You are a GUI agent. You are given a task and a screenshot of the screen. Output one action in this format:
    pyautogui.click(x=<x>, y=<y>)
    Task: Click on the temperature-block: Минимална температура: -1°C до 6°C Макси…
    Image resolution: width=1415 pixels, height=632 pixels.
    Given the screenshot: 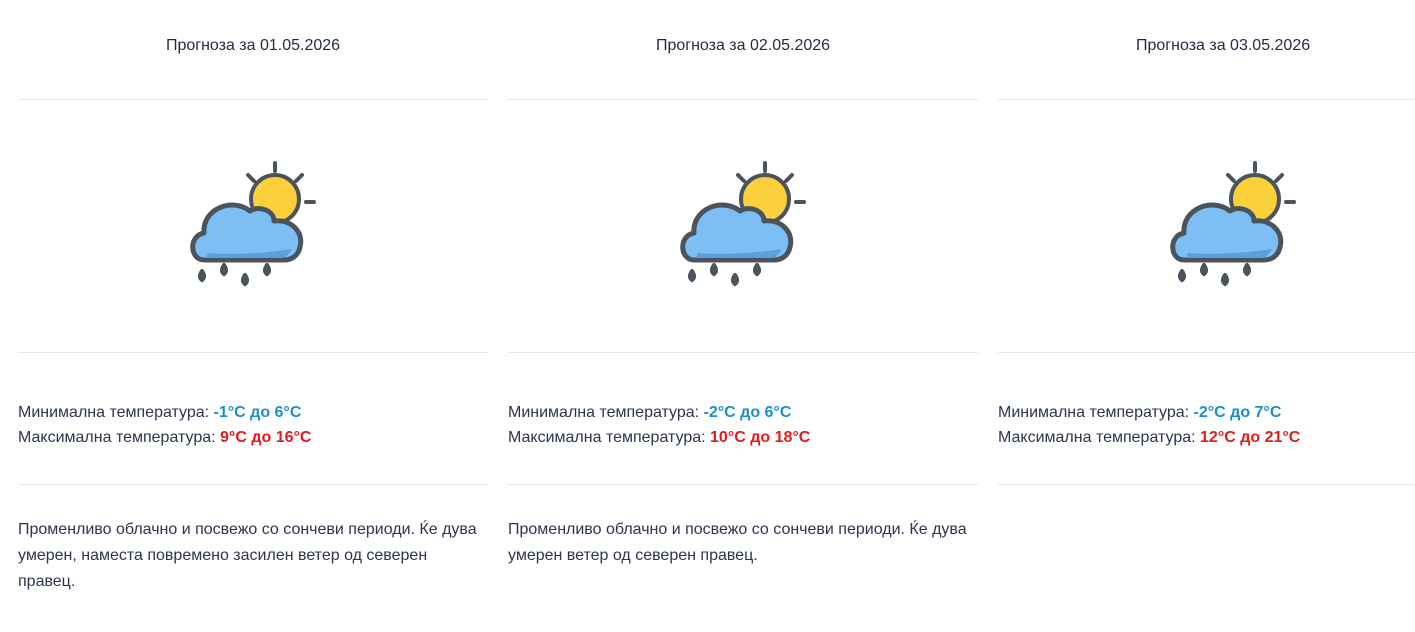 What is the action you would take?
    pyautogui.click(x=253, y=418)
    